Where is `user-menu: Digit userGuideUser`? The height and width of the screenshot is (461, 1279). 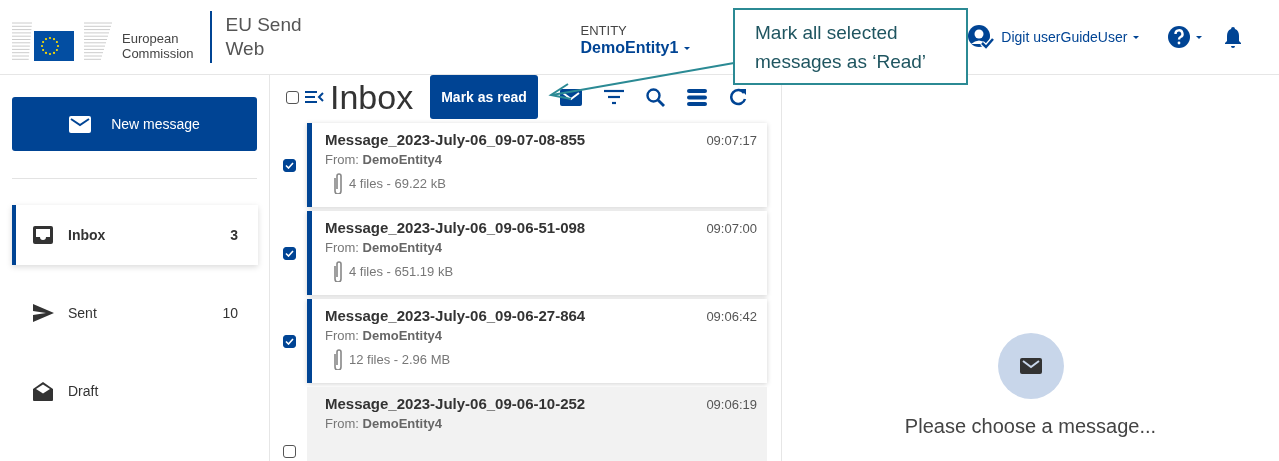 user-menu: Digit userGuideUser is located at coordinates (1053, 37).